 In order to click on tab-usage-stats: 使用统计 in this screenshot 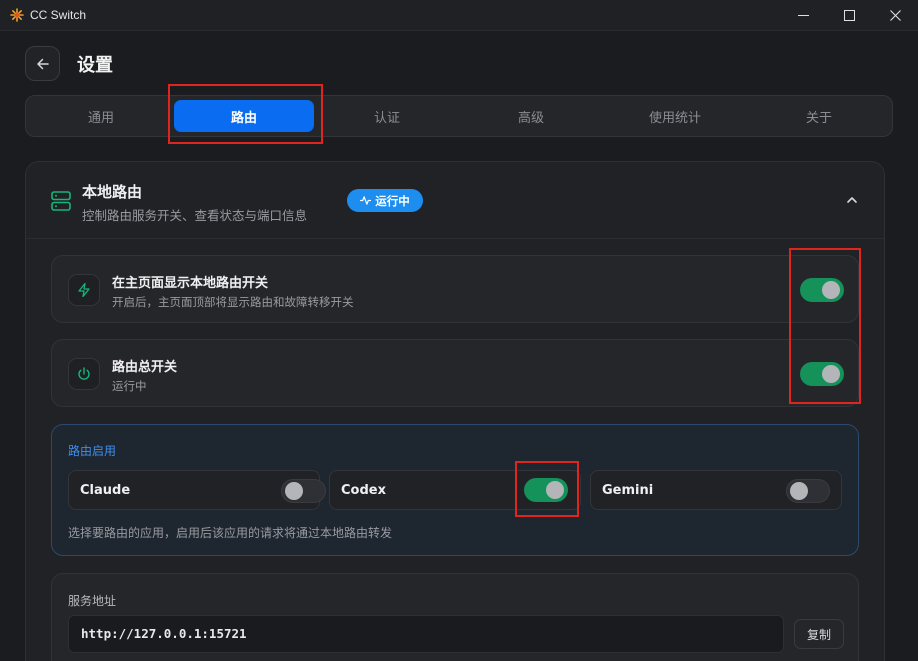, I will do `click(675, 116)`.